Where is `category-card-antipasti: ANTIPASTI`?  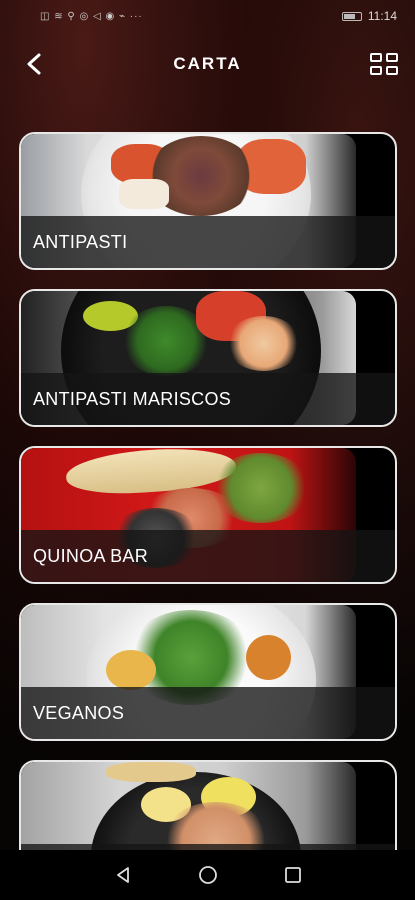 category-card-antipasti: ANTIPASTI is located at coordinates (208, 201).